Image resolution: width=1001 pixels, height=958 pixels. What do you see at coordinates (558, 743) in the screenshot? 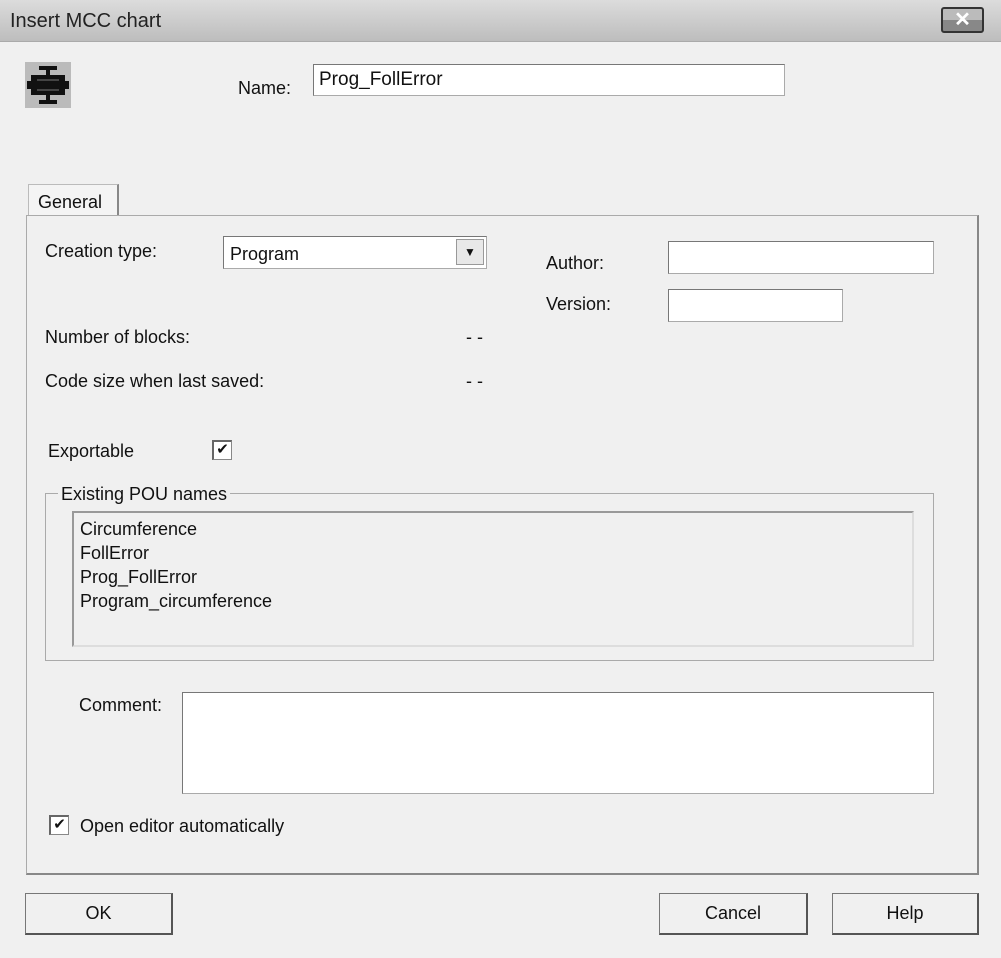
I see `comment-input` at bounding box center [558, 743].